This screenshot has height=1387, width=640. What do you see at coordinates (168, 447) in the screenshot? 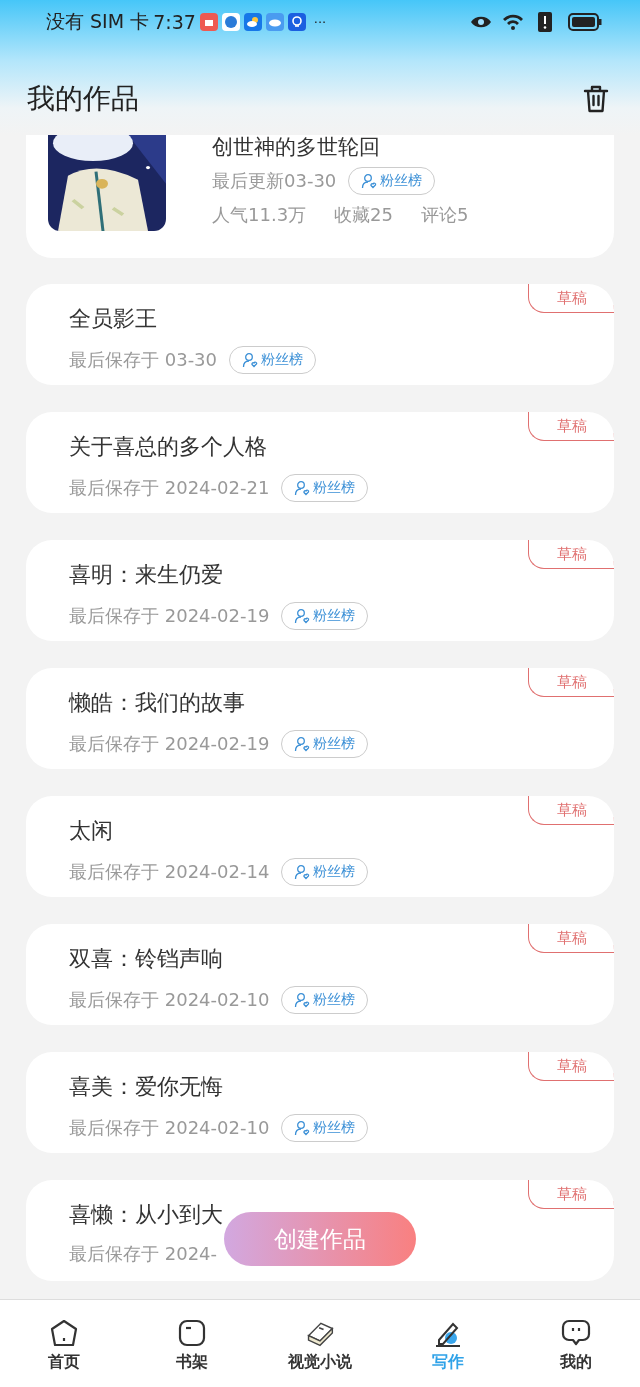
I see `work-title: 关于喜总的多个人格` at bounding box center [168, 447].